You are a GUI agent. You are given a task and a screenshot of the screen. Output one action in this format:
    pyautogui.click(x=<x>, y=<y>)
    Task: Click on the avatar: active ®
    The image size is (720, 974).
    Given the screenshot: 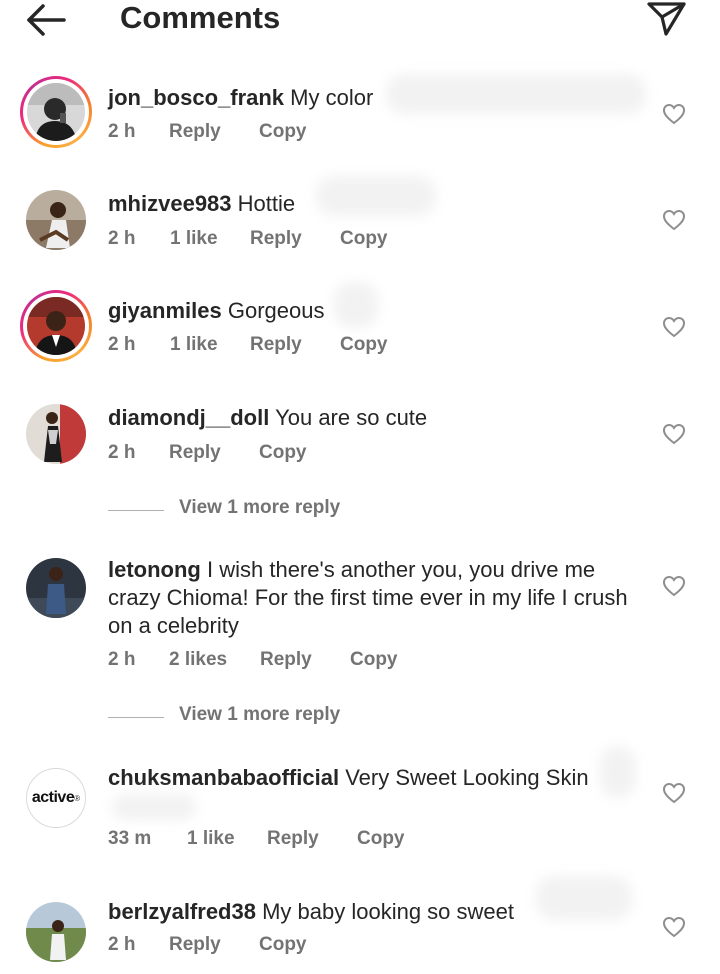 What is the action you would take?
    pyautogui.click(x=56, y=798)
    